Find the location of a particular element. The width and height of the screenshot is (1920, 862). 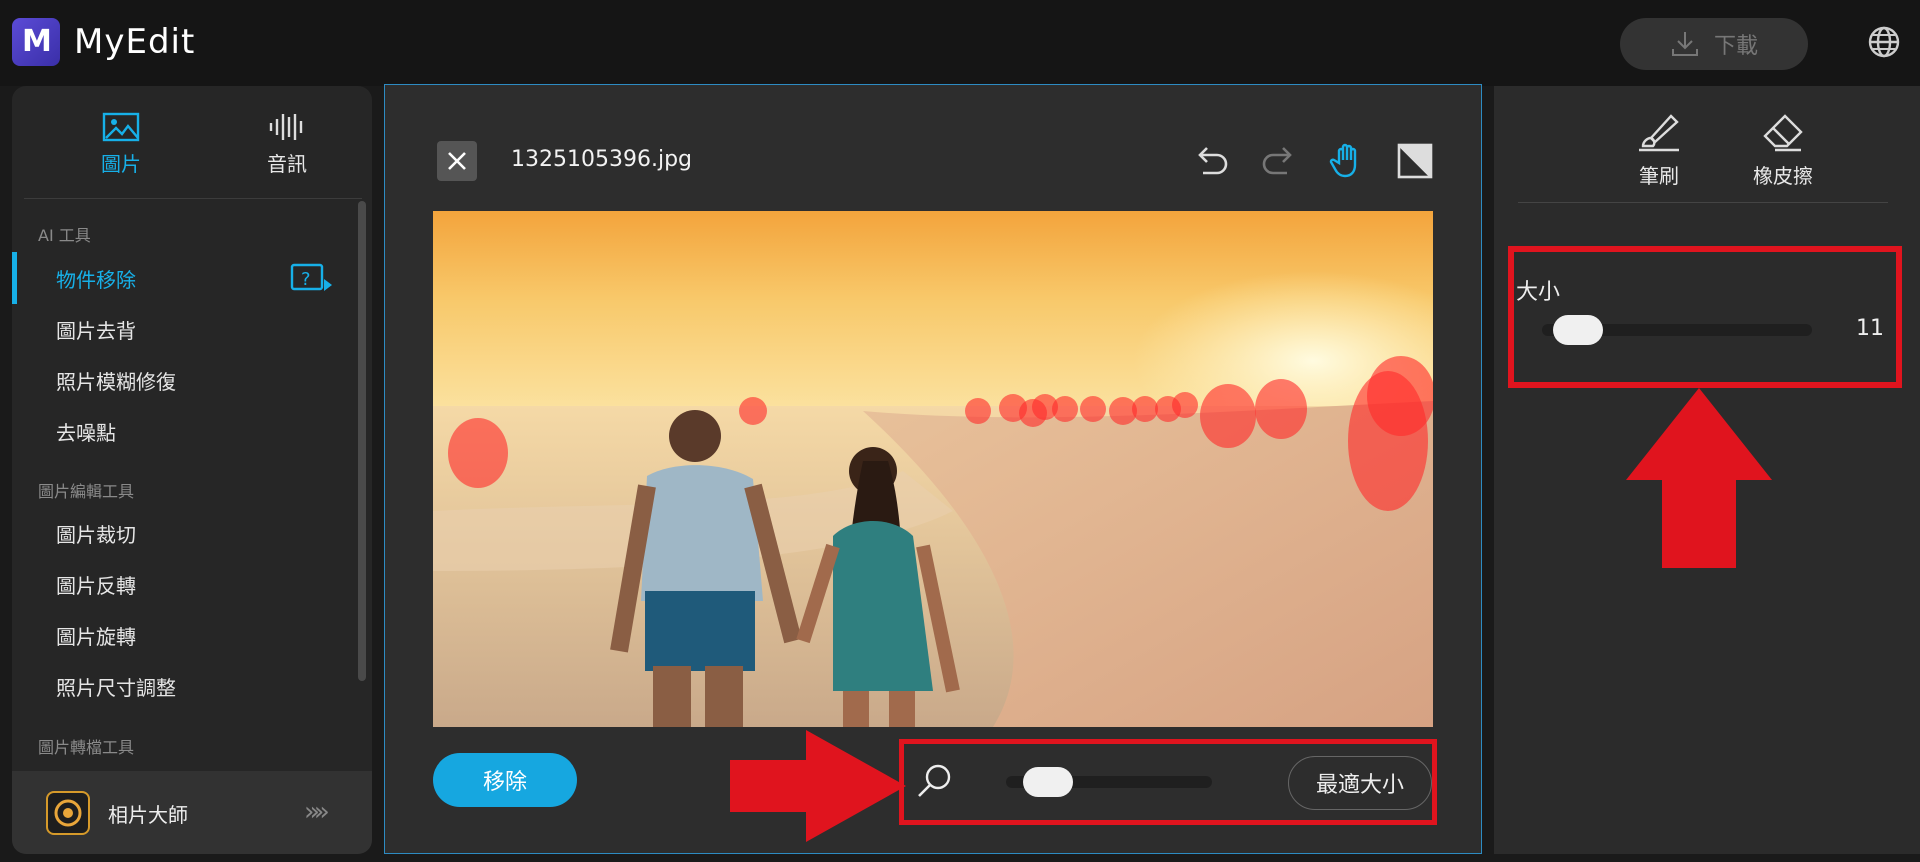

menu-item-object-removal: 物件移除 is located at coordinates (96, 278).